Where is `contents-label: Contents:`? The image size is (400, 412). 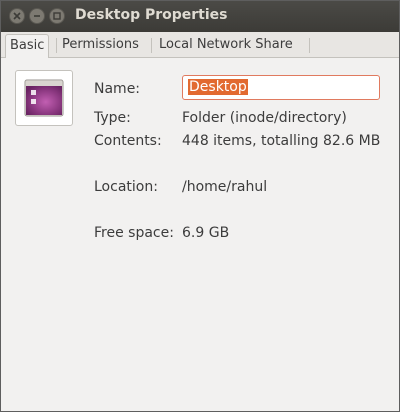
contents-label: Contents: is located at coordinates (128, 141).